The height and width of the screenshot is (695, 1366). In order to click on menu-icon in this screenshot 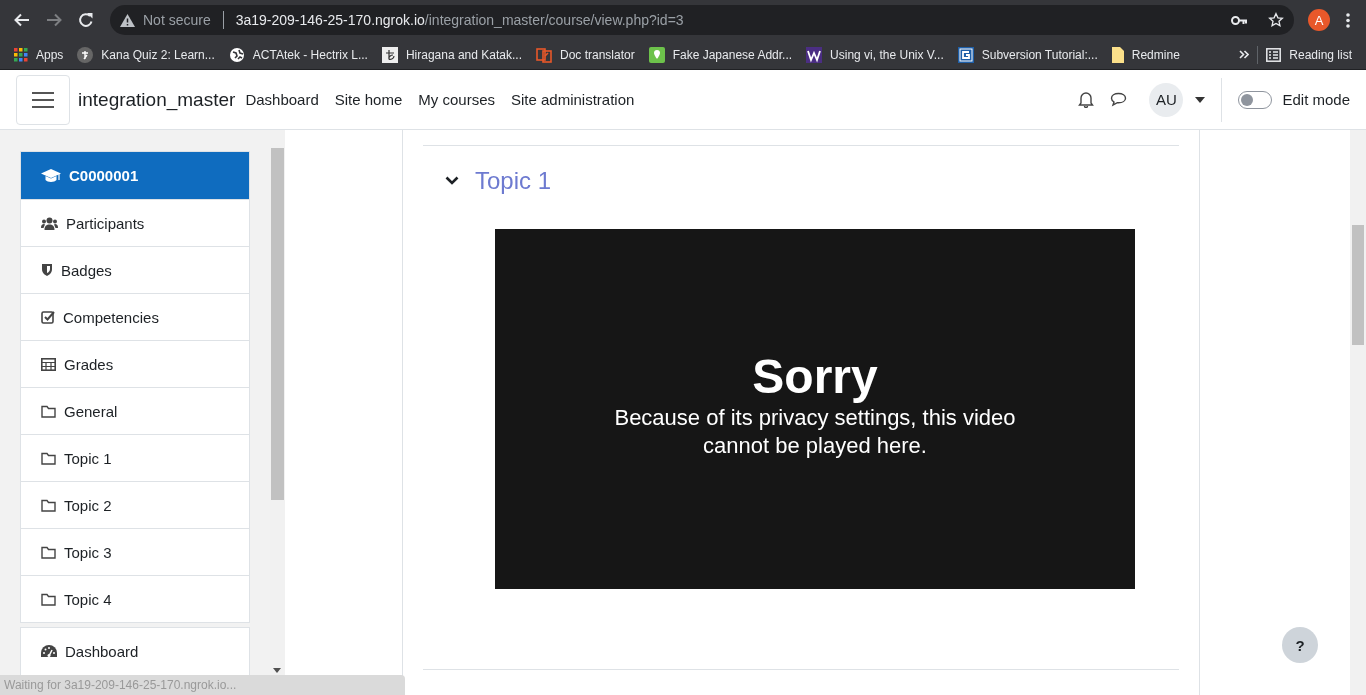, I will do `click(43, 99)`.